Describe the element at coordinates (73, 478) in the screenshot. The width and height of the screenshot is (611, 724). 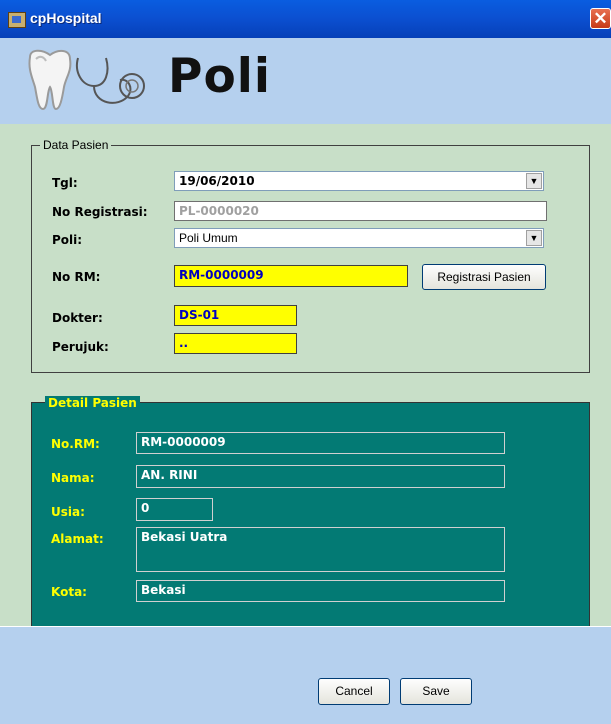
I see `detail-nama-label: Nama:` at that location.